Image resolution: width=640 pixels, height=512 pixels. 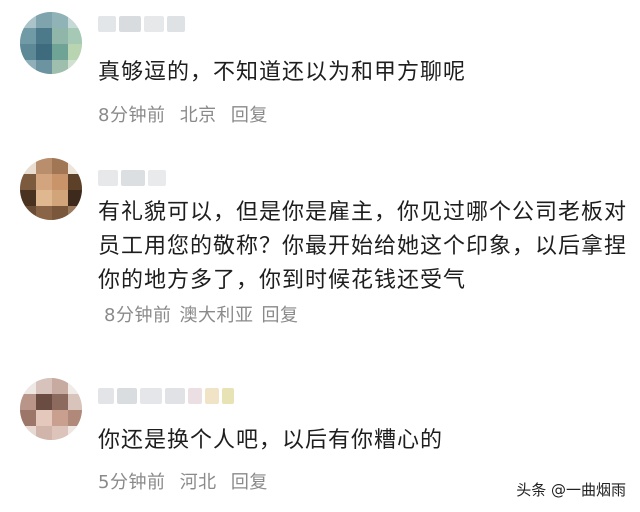 I want to click on comment-meta: 8分钟前 北京 回复, so click(x=187, y=116).